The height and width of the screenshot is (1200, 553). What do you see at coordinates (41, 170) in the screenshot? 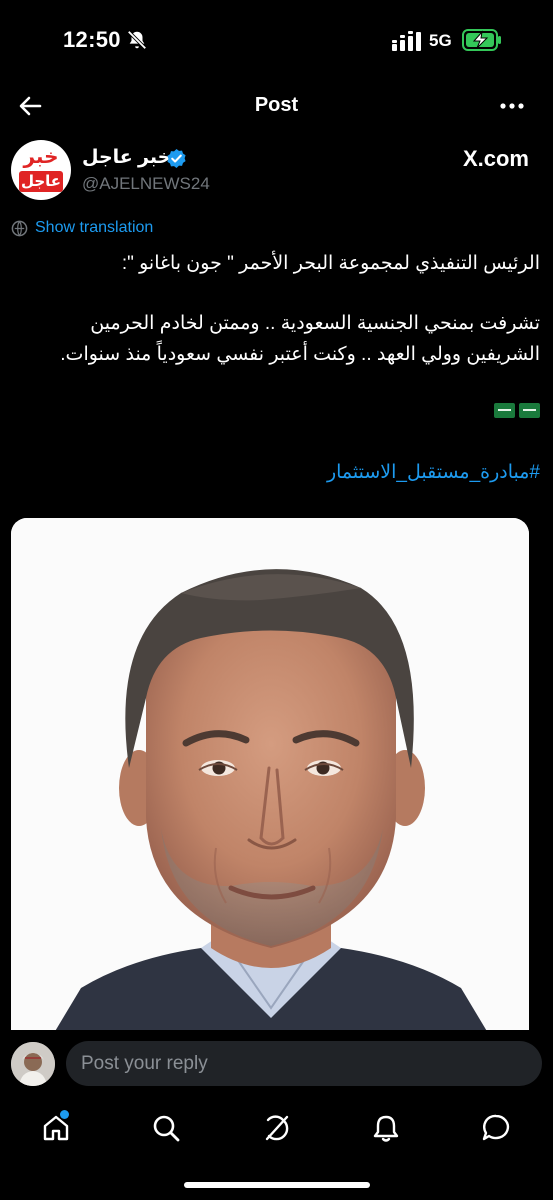
I see `author-avatar: خبر عاجل` at bounding box center [41, 170].